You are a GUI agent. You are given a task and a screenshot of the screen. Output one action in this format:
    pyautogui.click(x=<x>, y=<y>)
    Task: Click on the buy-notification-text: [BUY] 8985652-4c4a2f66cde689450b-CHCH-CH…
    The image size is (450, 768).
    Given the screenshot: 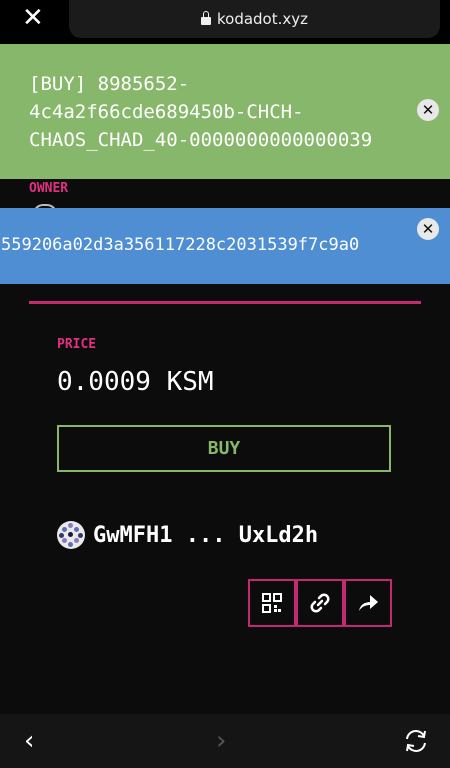 What is the action you would take?
    pyautogui.click(x=201, y=112)
    